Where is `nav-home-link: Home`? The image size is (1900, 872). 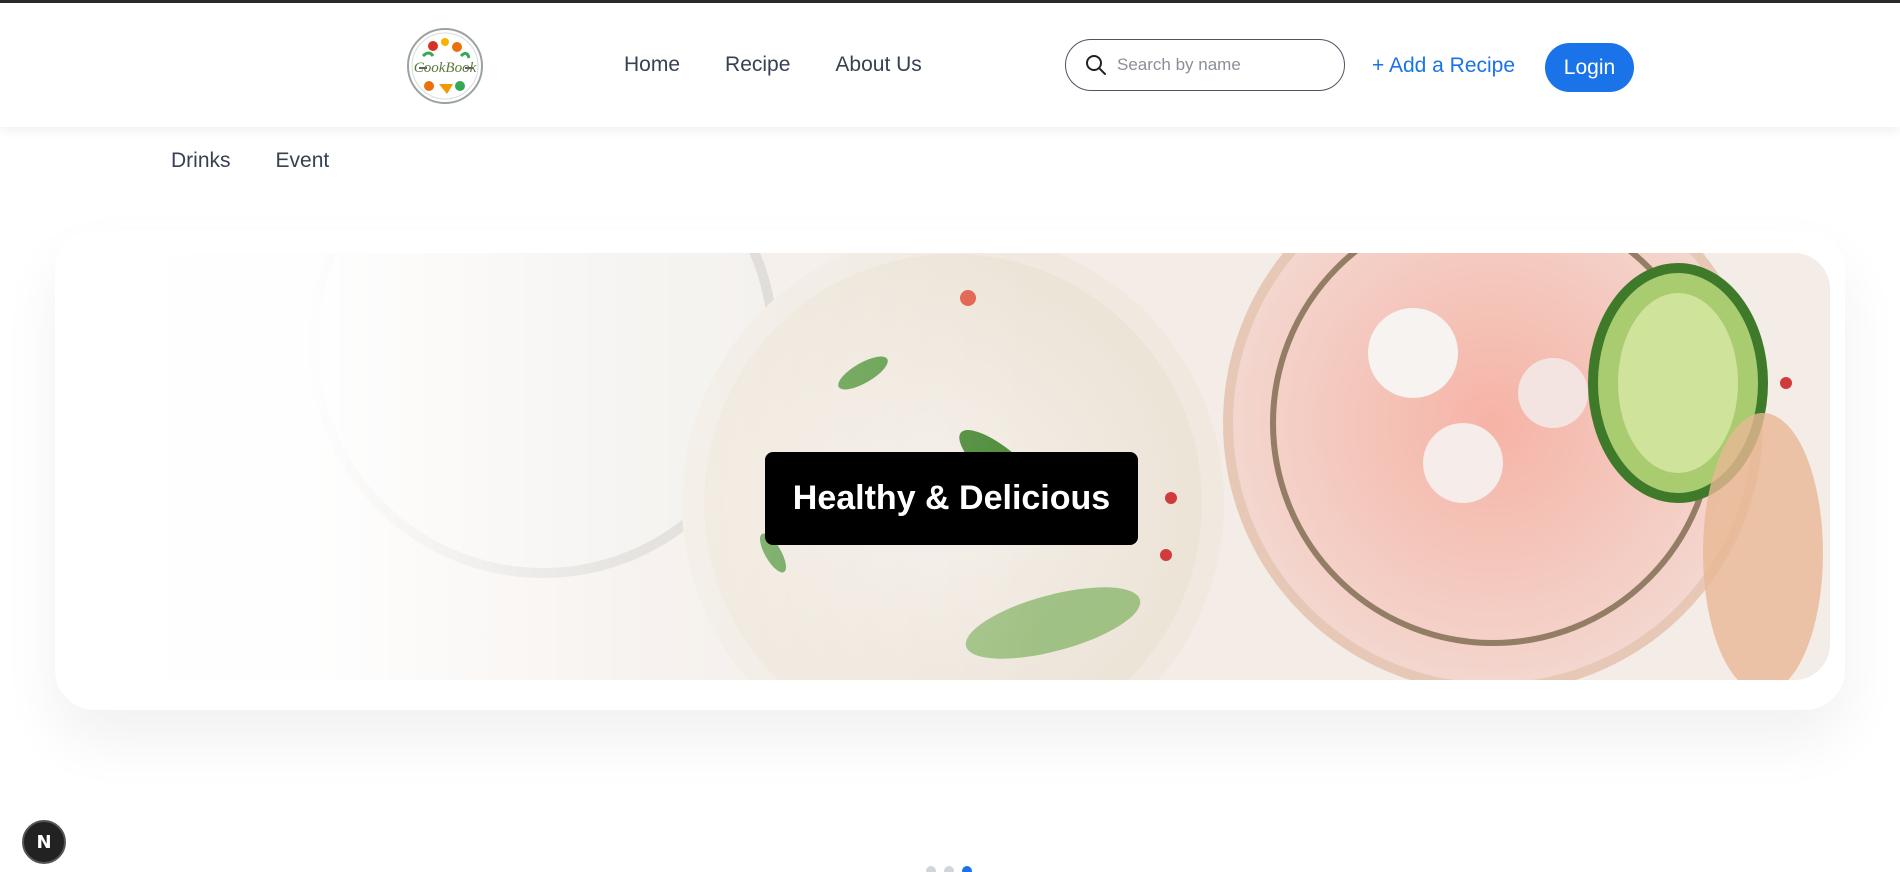 nav-home-link: Home is located at coordinates (652, 65).